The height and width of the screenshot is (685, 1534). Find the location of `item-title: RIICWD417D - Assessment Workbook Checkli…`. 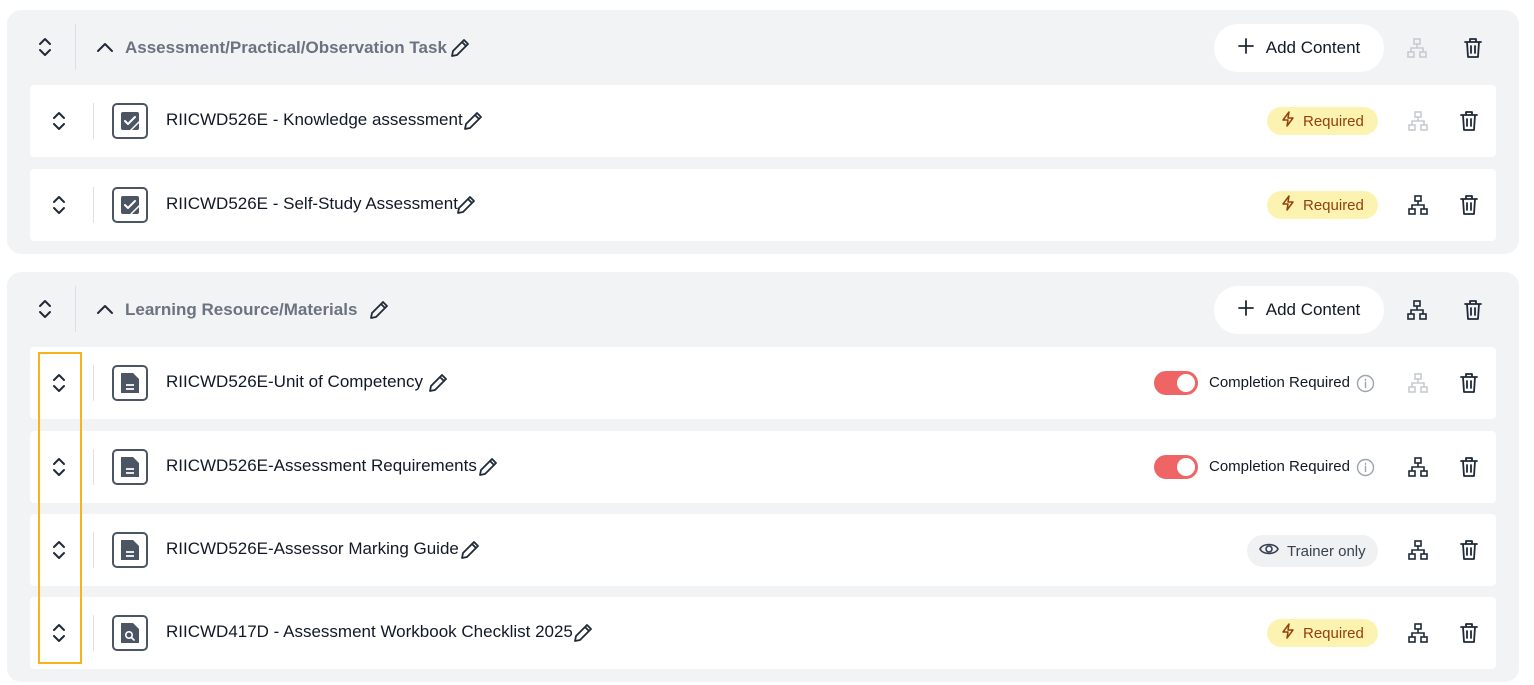

item-title: RIICWD417D - Assessment Workbook Checkli… is located at coordinates (369, 631).